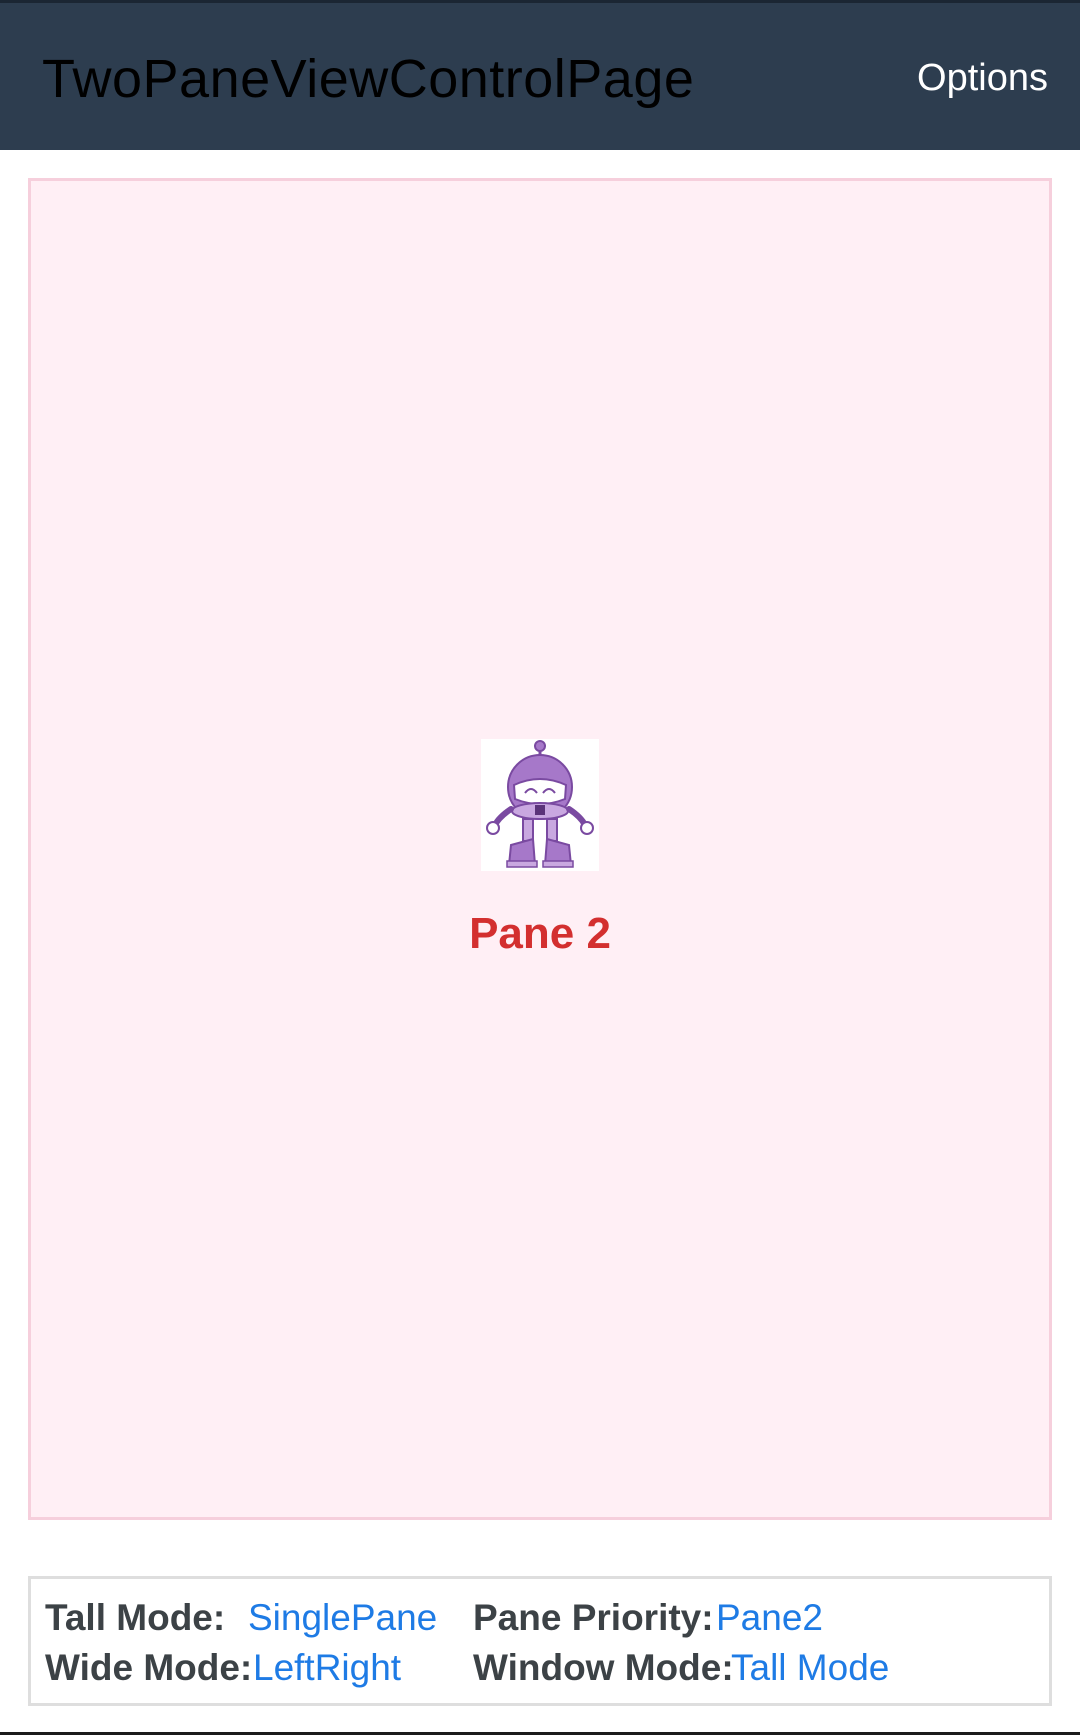  I want to click on tall-mode-value: SinglePane, so click(342, 1618).